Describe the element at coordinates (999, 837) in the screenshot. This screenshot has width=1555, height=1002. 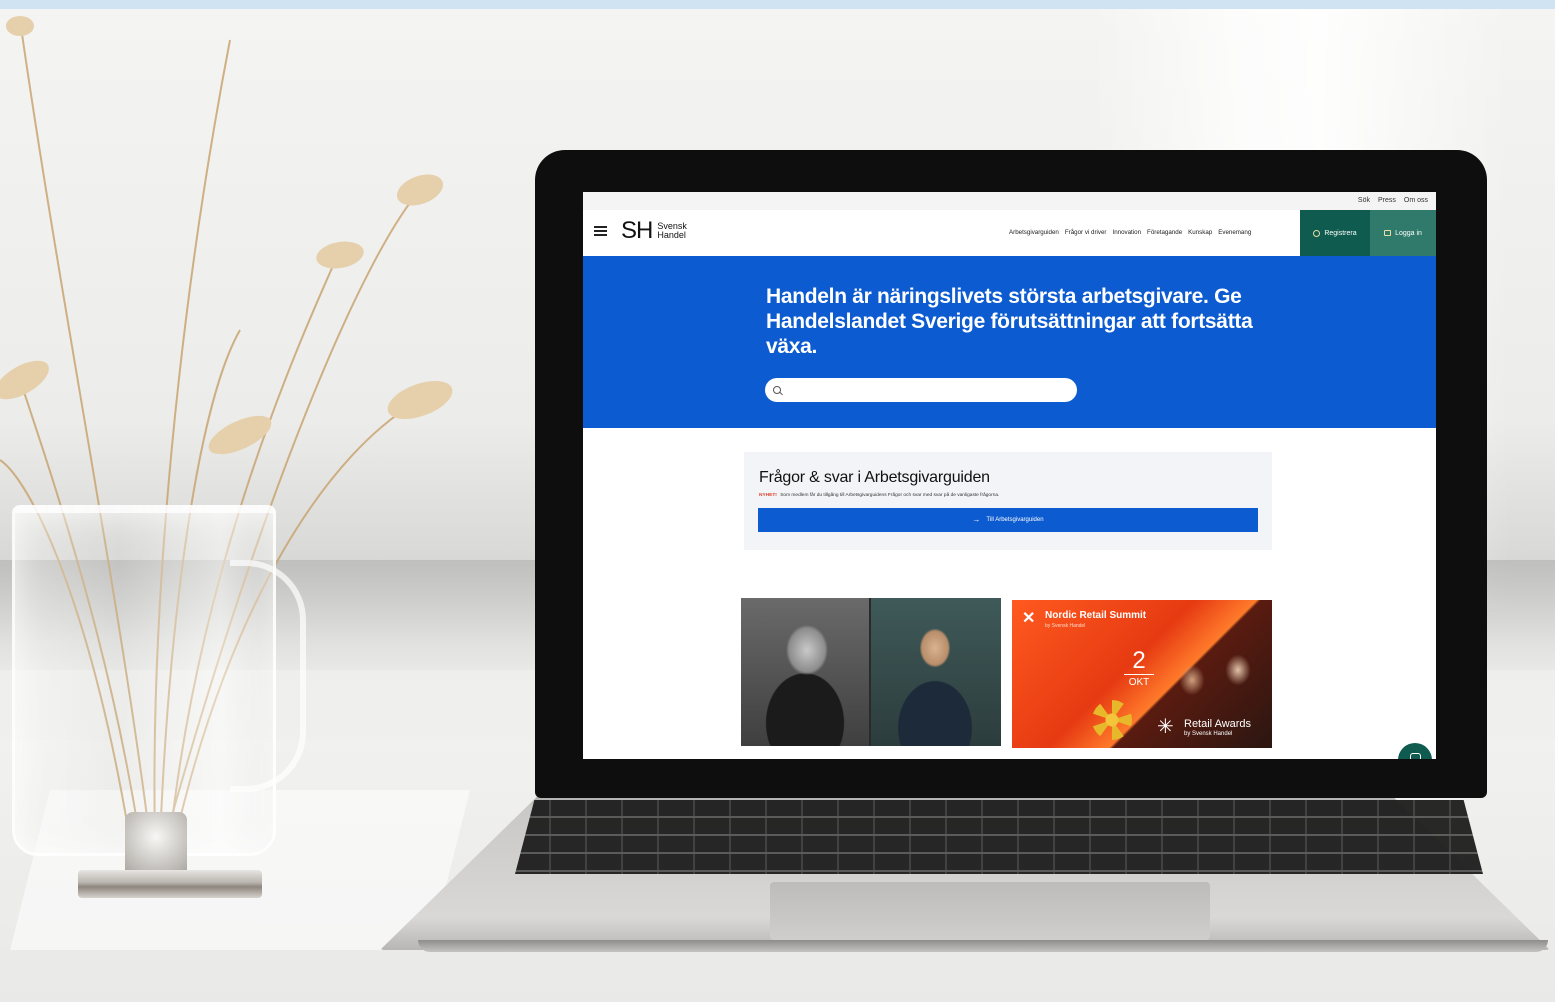
I see `laptop-keyboard` at that location.